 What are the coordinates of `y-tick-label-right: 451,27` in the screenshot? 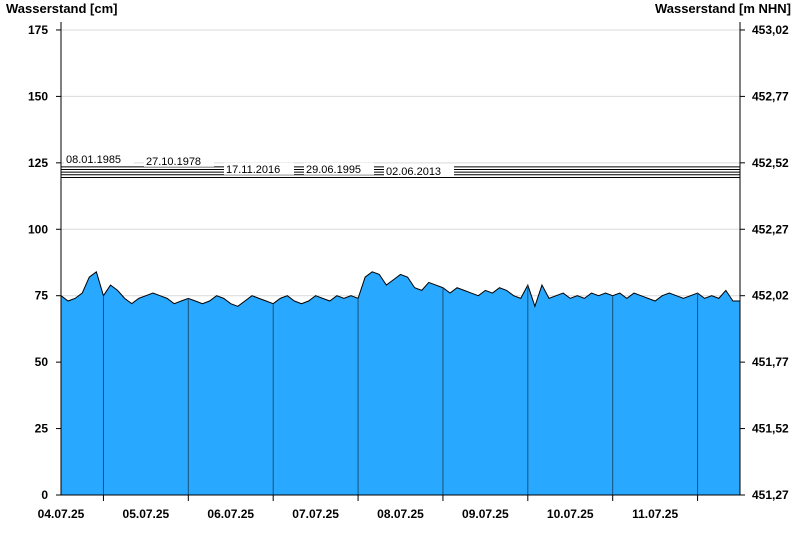 It's located at (770, 495).